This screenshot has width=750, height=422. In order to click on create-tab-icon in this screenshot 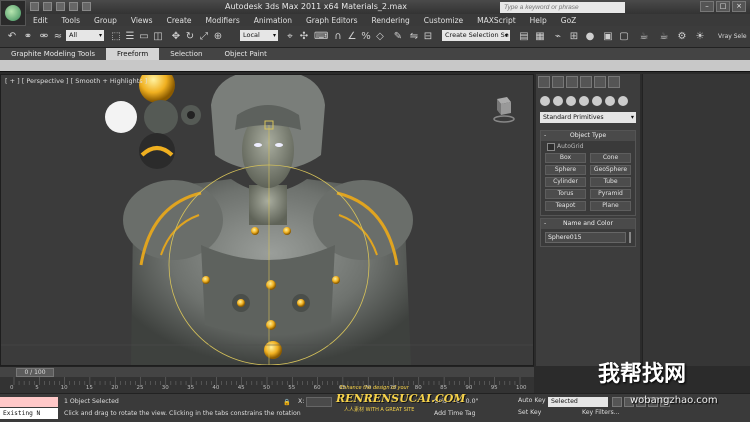, I will do `click(544, 82)`.